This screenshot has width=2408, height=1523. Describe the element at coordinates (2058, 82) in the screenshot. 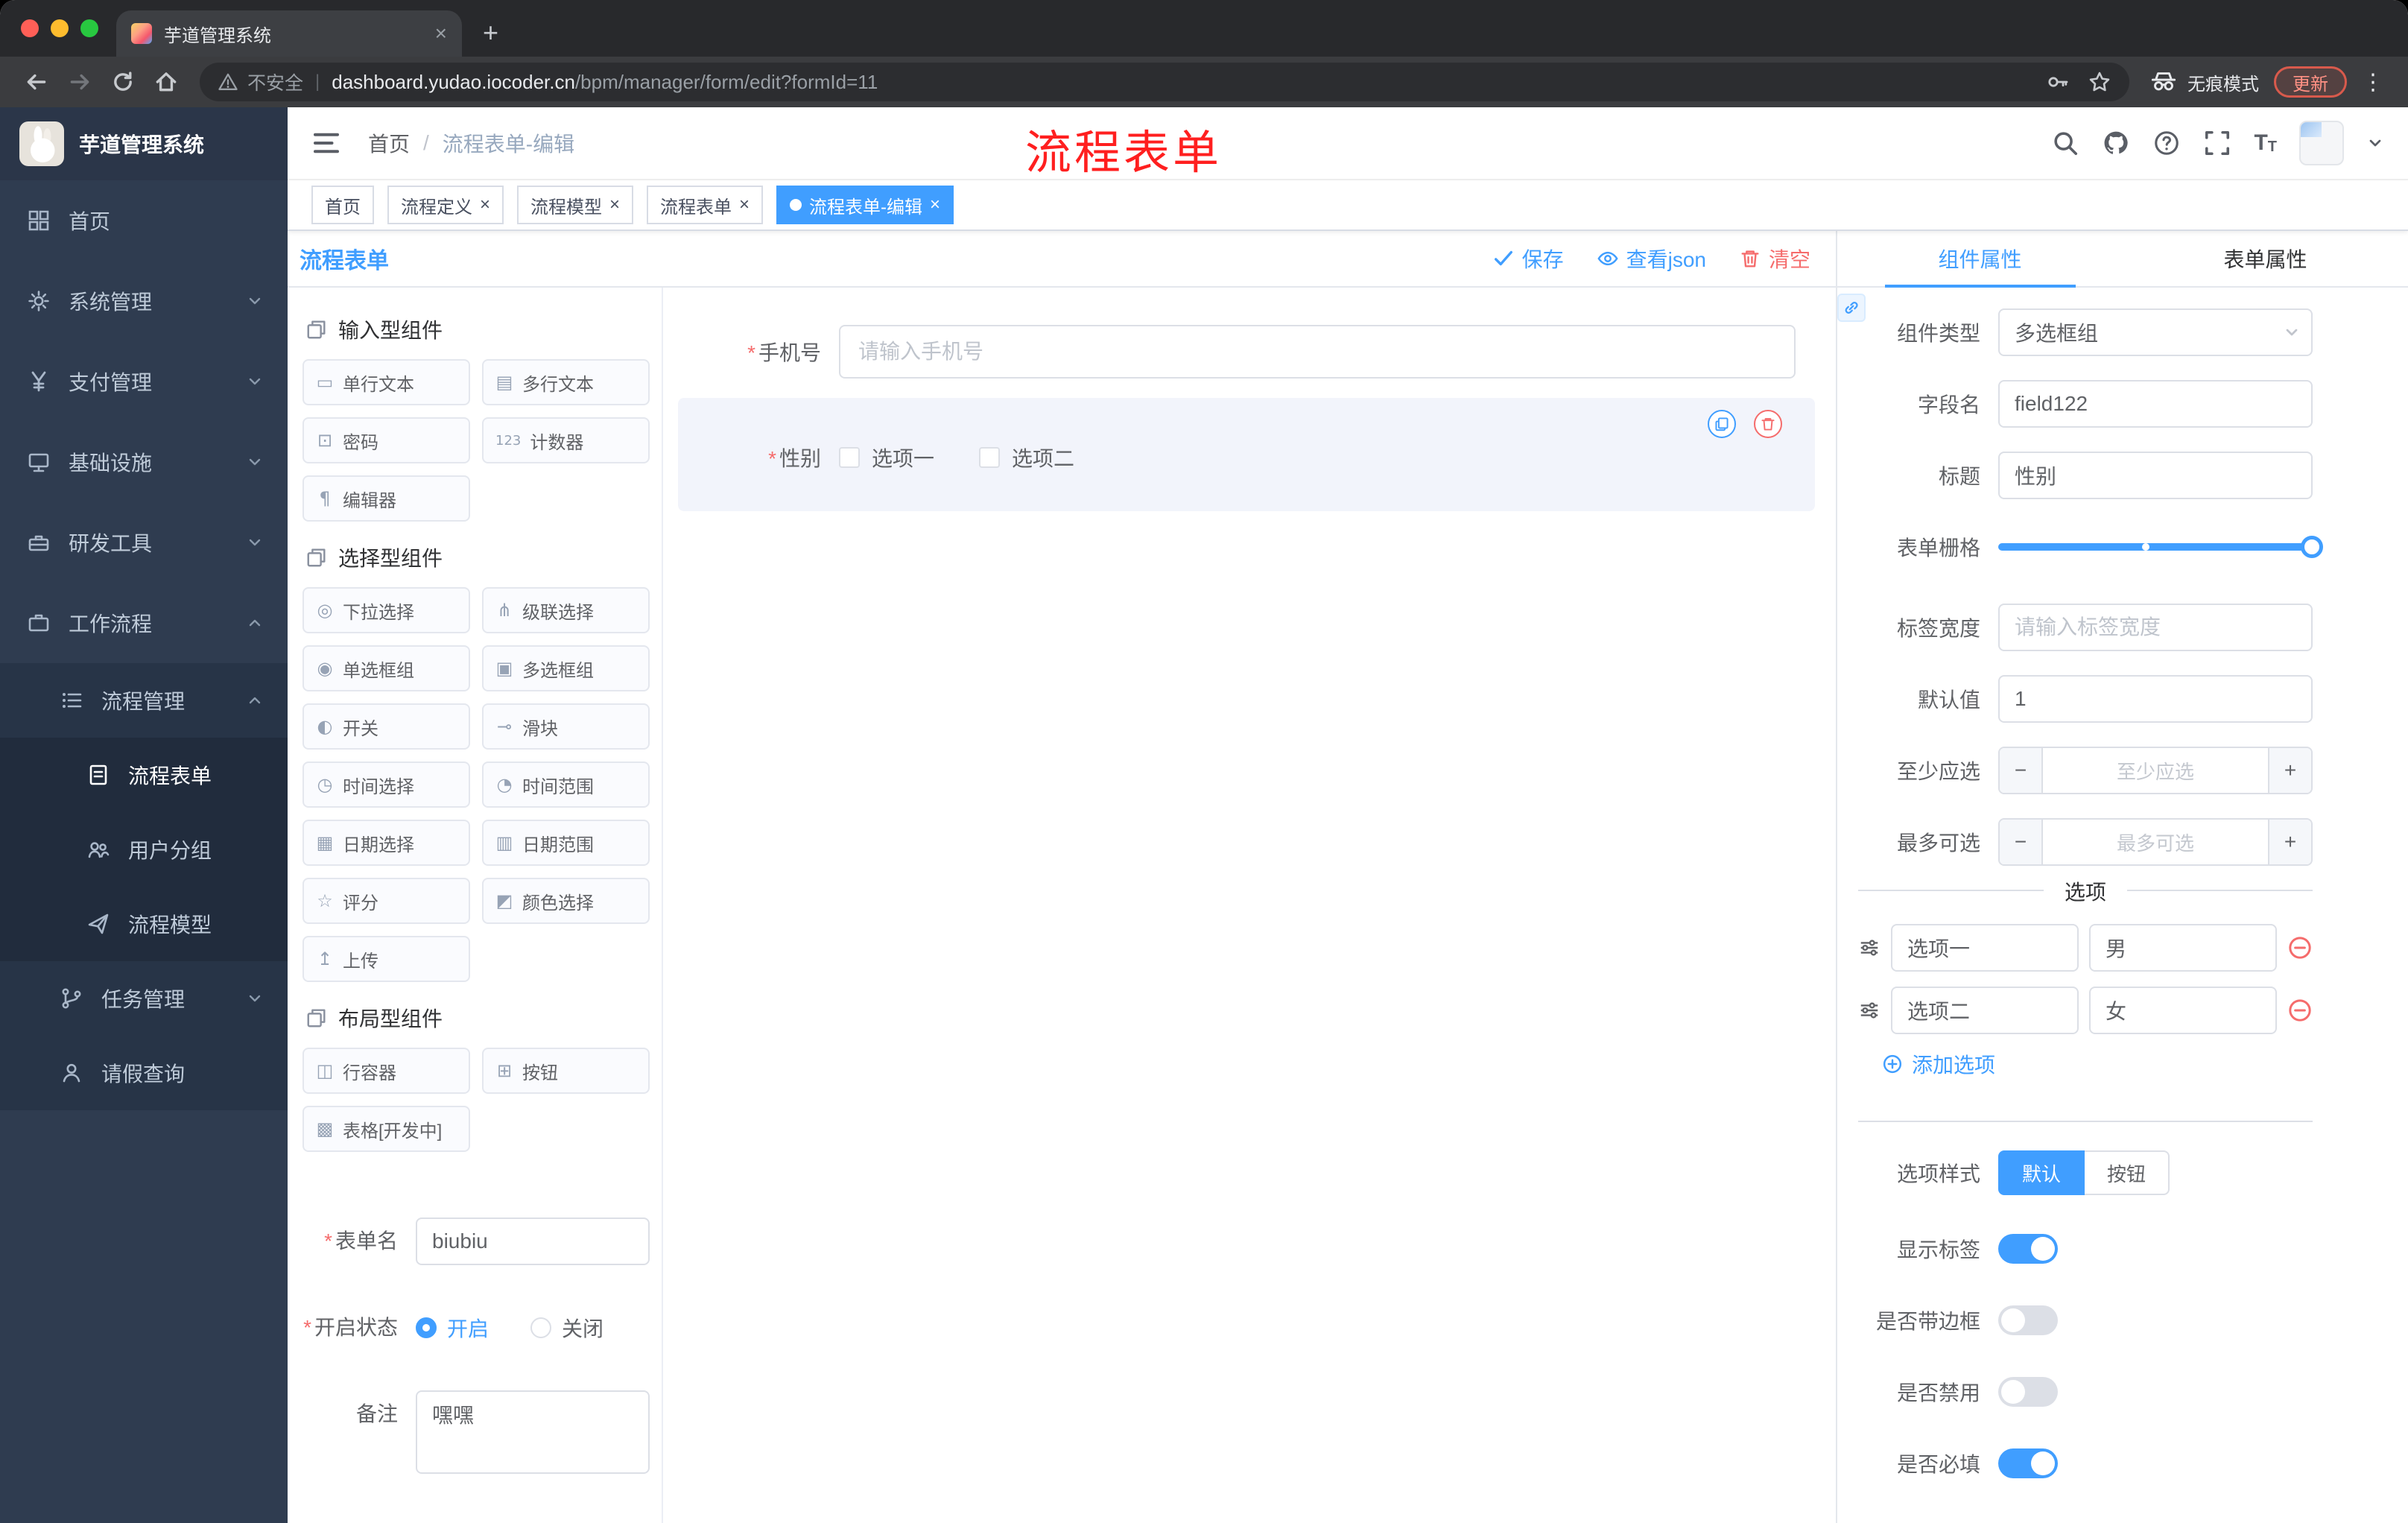

I see `password-key-icon` at that location.